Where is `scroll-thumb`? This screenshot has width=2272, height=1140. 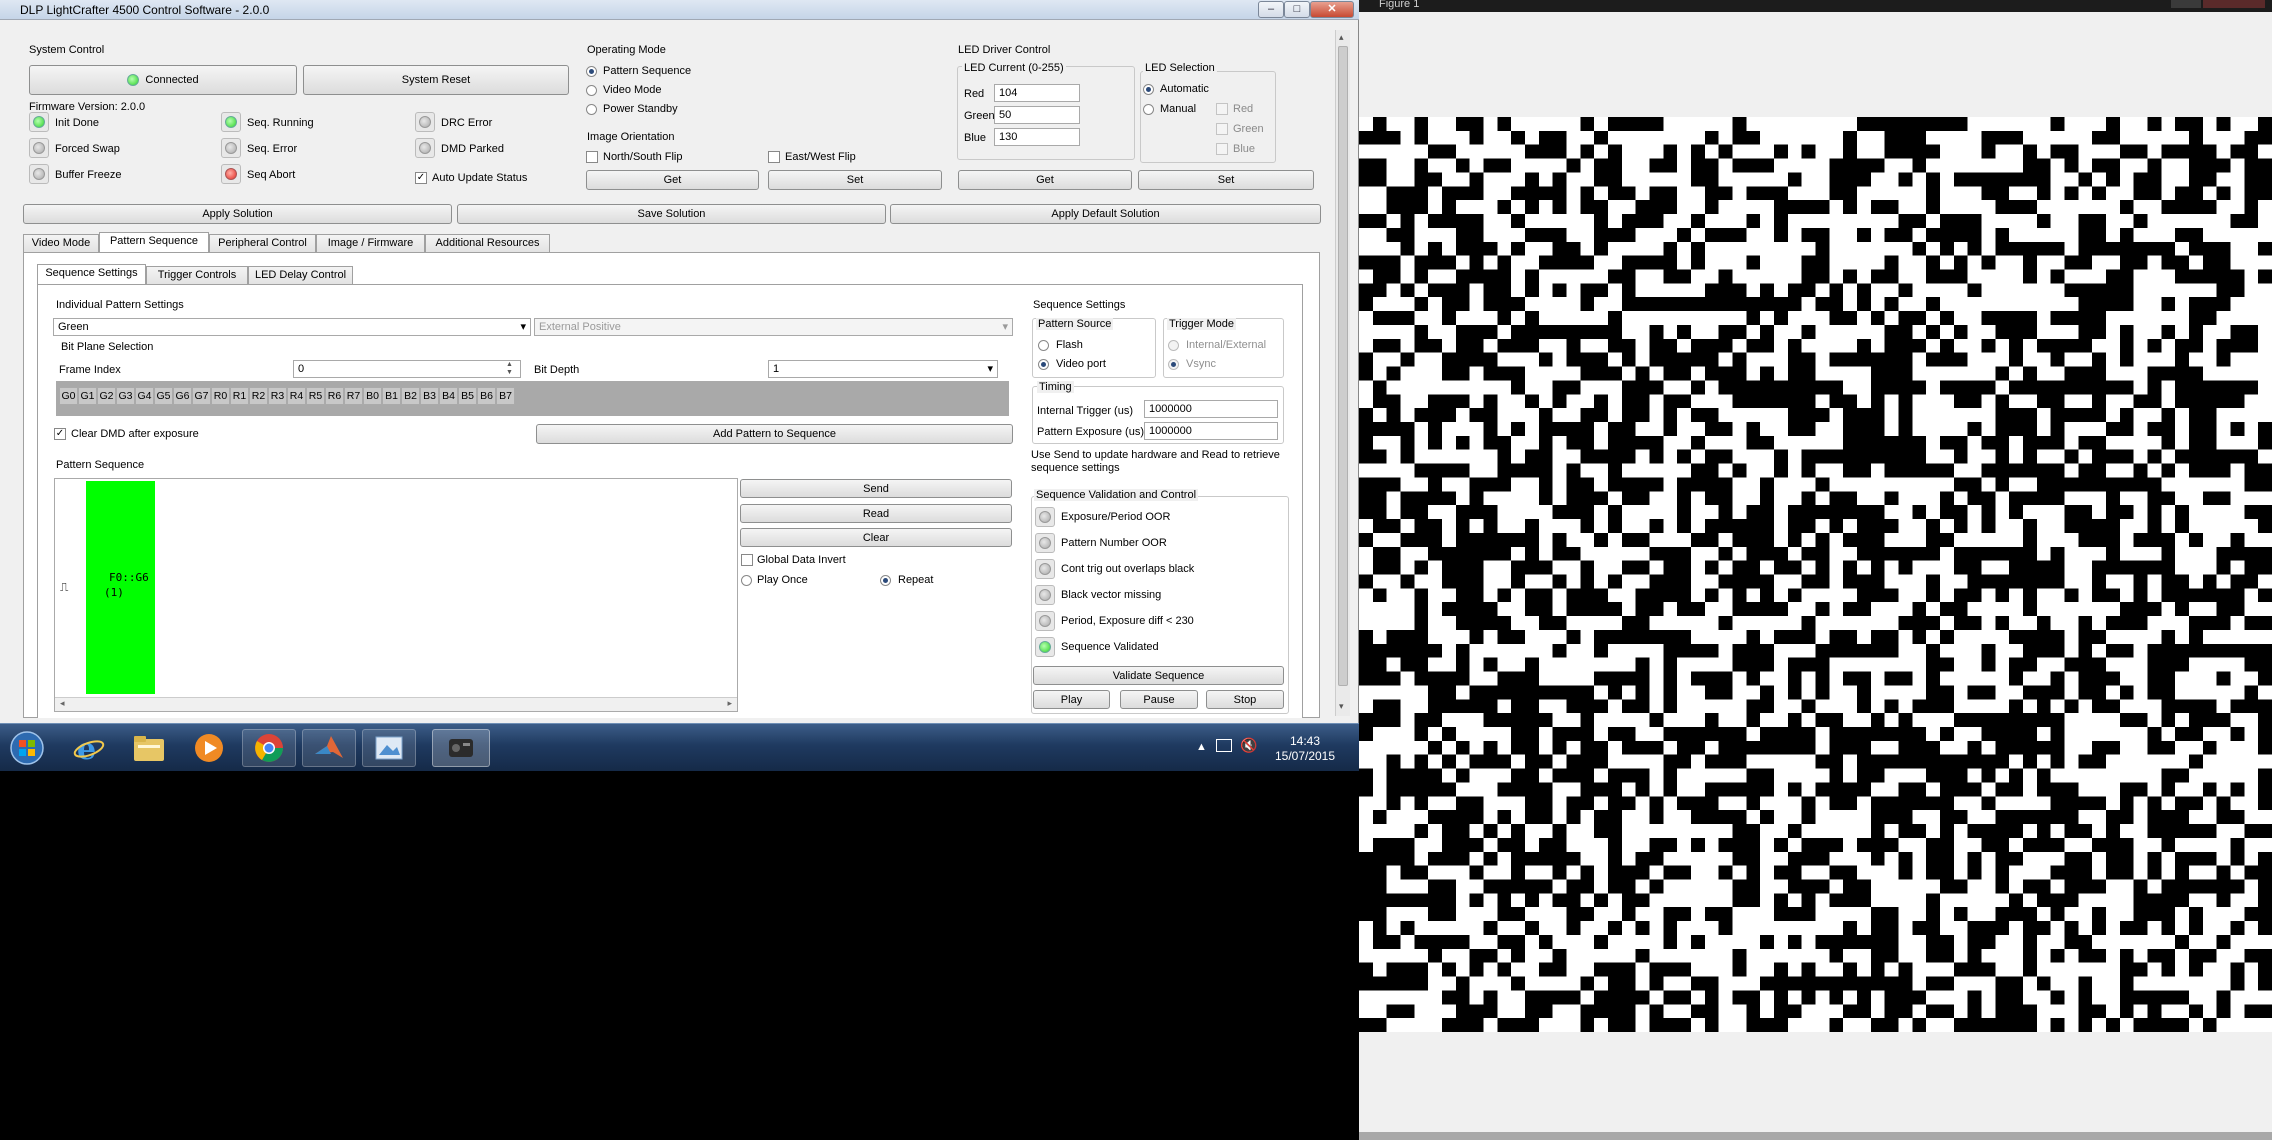
scroll-thumb is located at coordinates (1343, 366).